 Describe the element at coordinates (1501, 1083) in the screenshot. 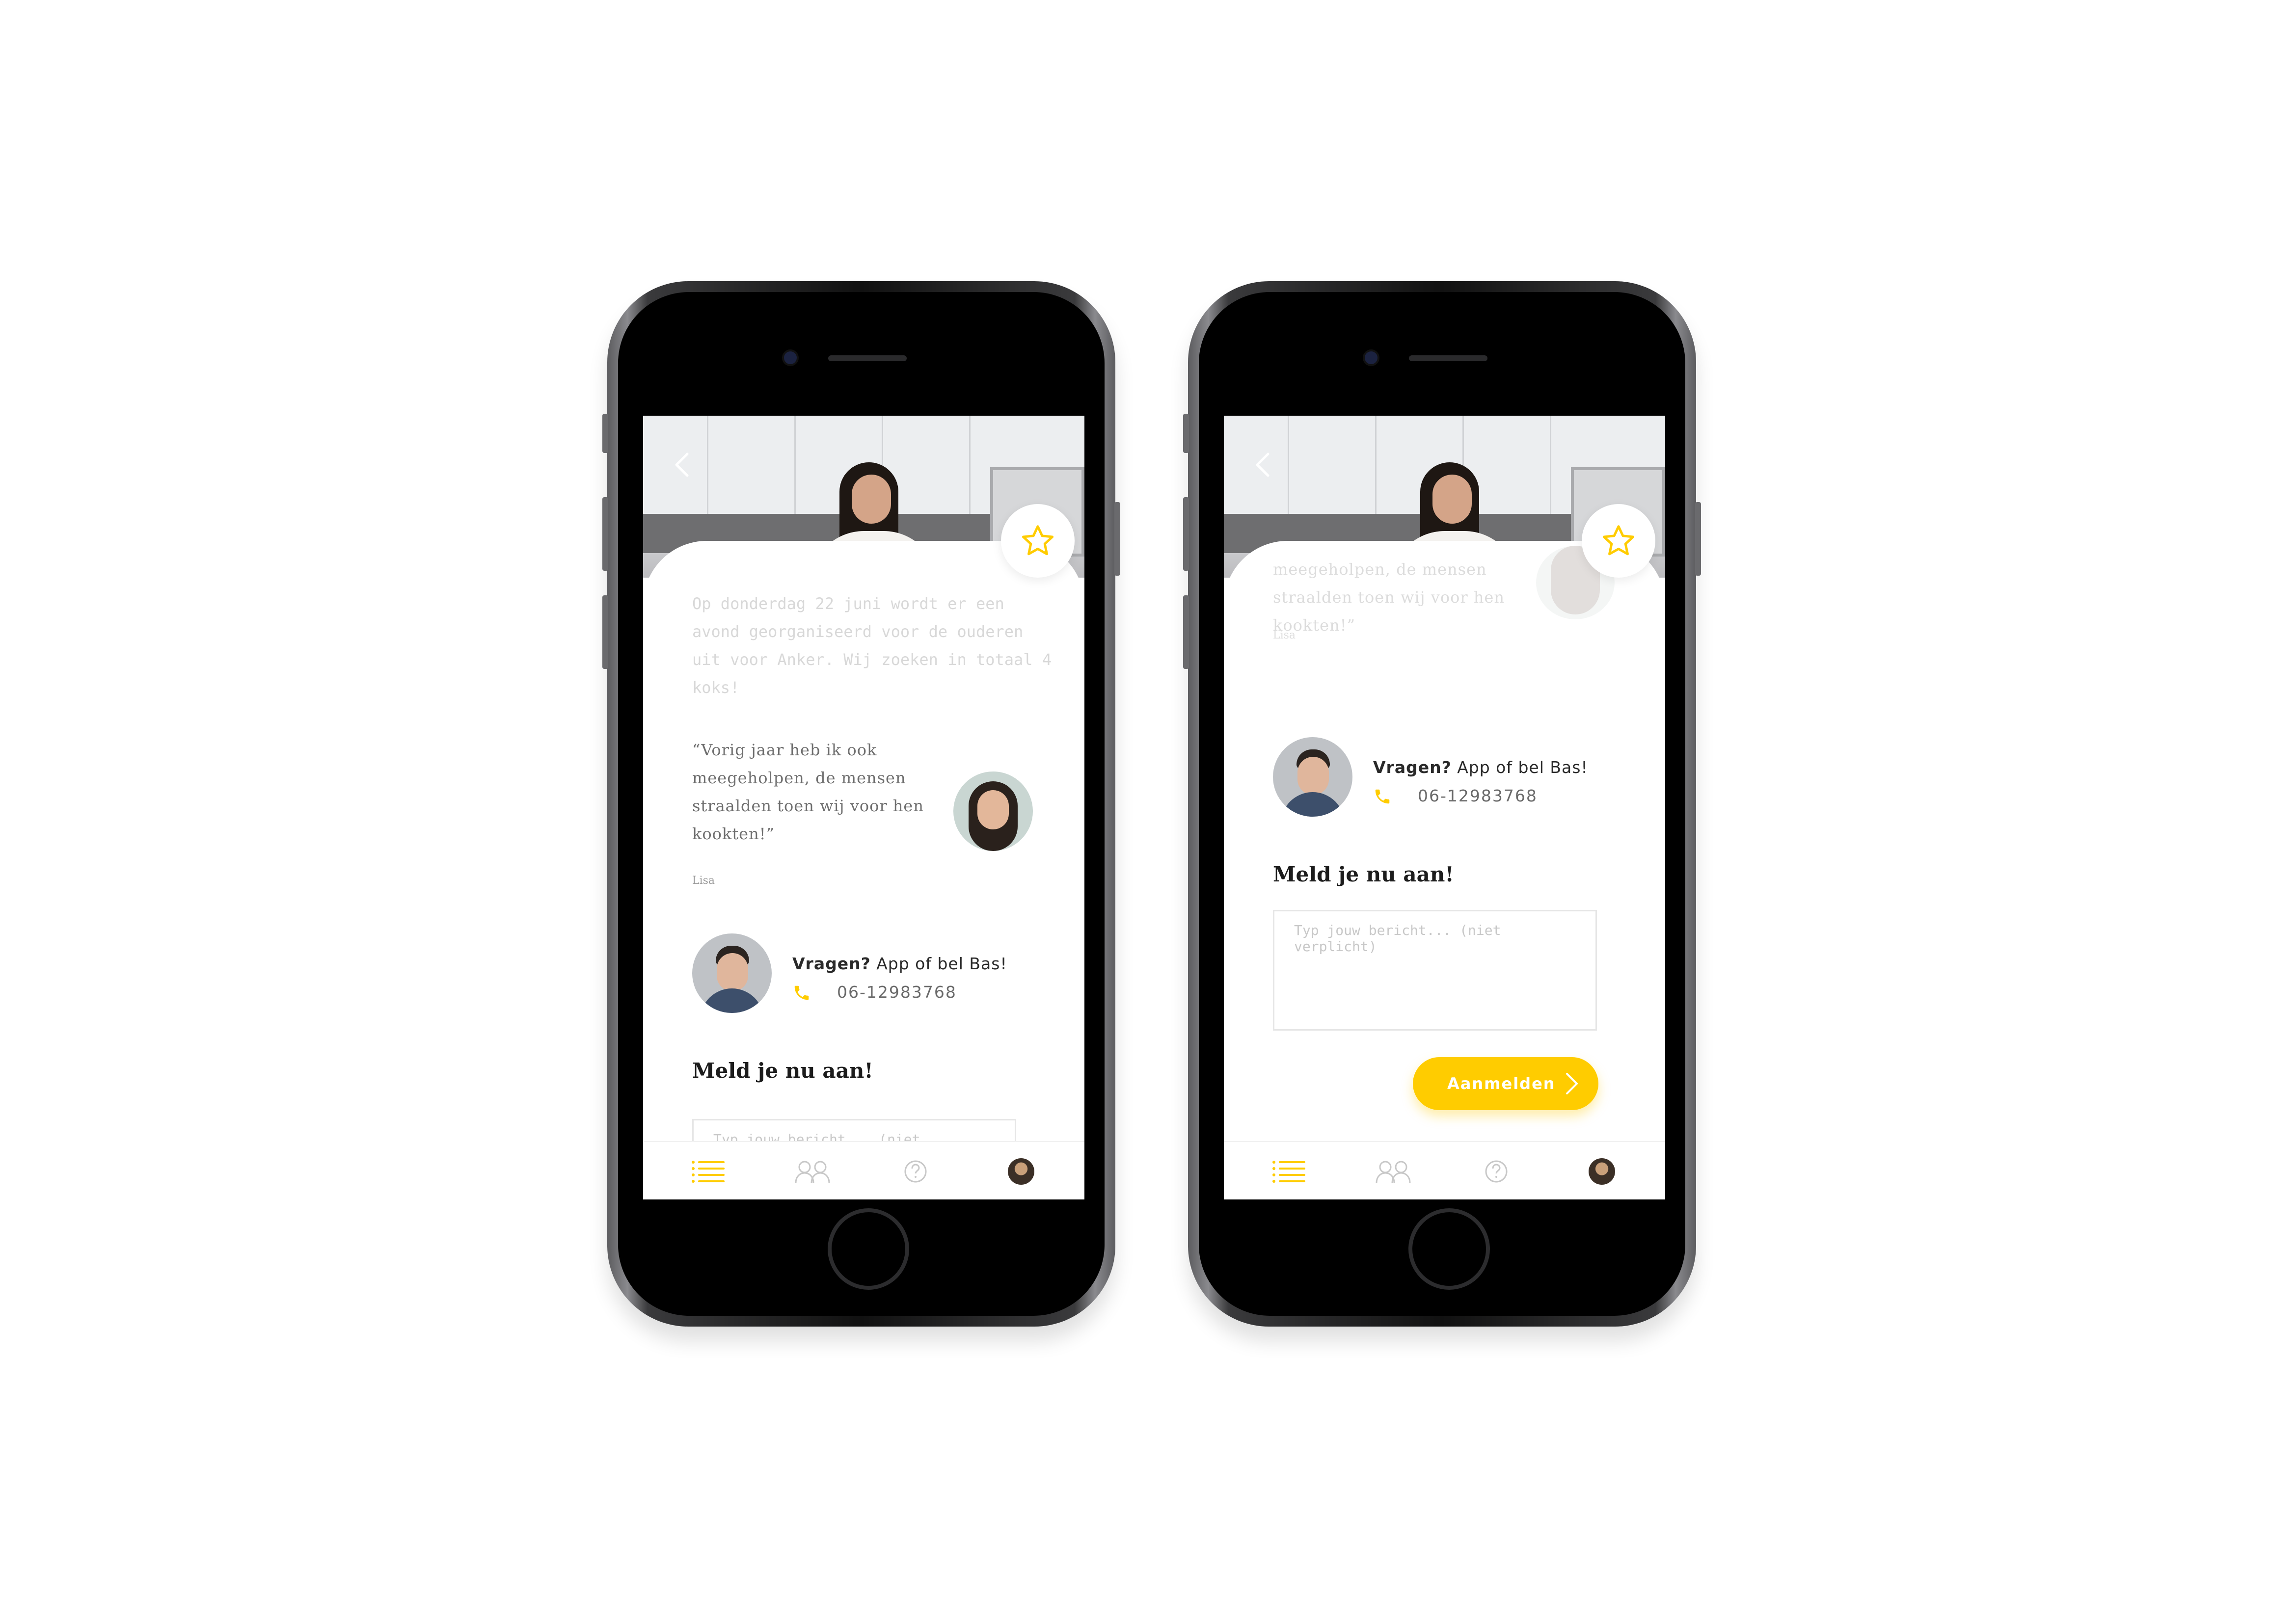

I see `submit-label: Aanmelden` at that location.